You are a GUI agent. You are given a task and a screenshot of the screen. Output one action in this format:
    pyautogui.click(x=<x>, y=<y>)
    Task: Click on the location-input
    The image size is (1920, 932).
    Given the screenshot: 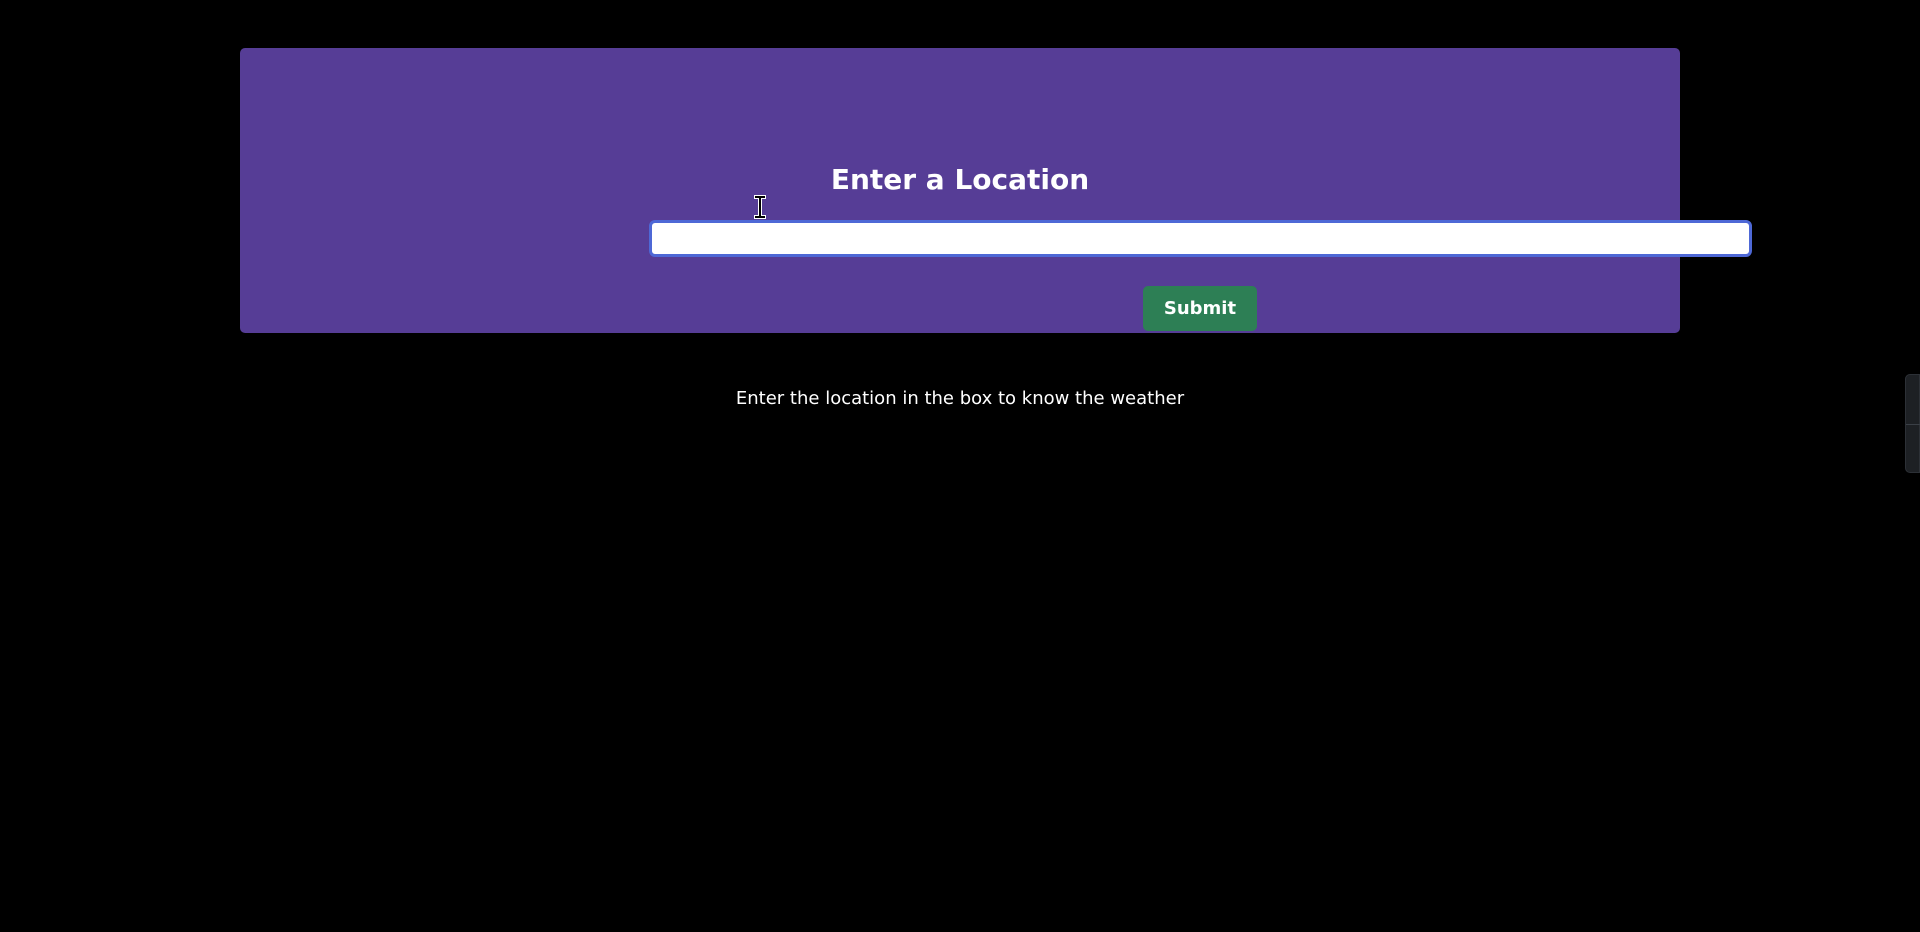 What is the action you would take?
    pyautogui.click(x=1200, y=238)
    